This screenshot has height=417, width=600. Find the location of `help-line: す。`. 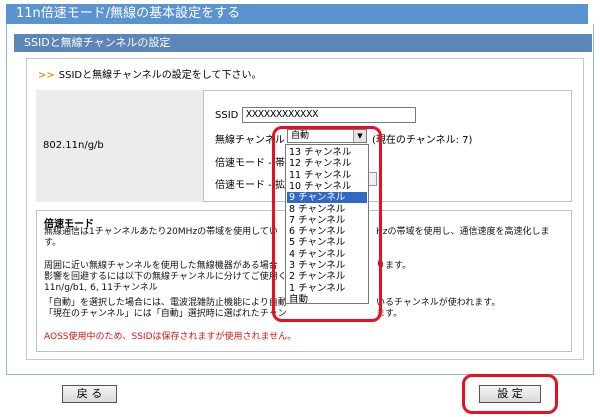

help-line: す。 is located at coordinates (53, 243).